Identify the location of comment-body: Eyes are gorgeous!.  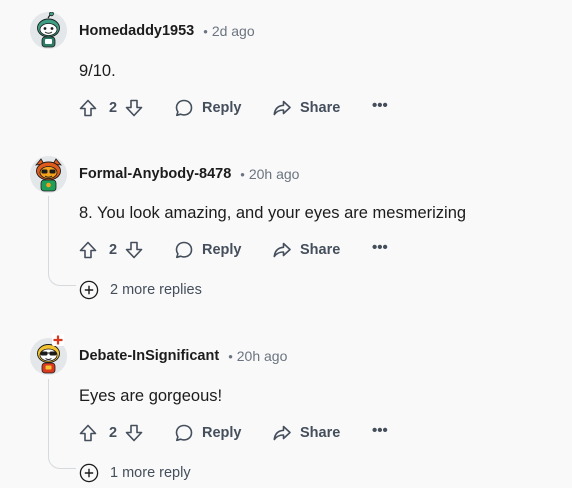
(151, 396).